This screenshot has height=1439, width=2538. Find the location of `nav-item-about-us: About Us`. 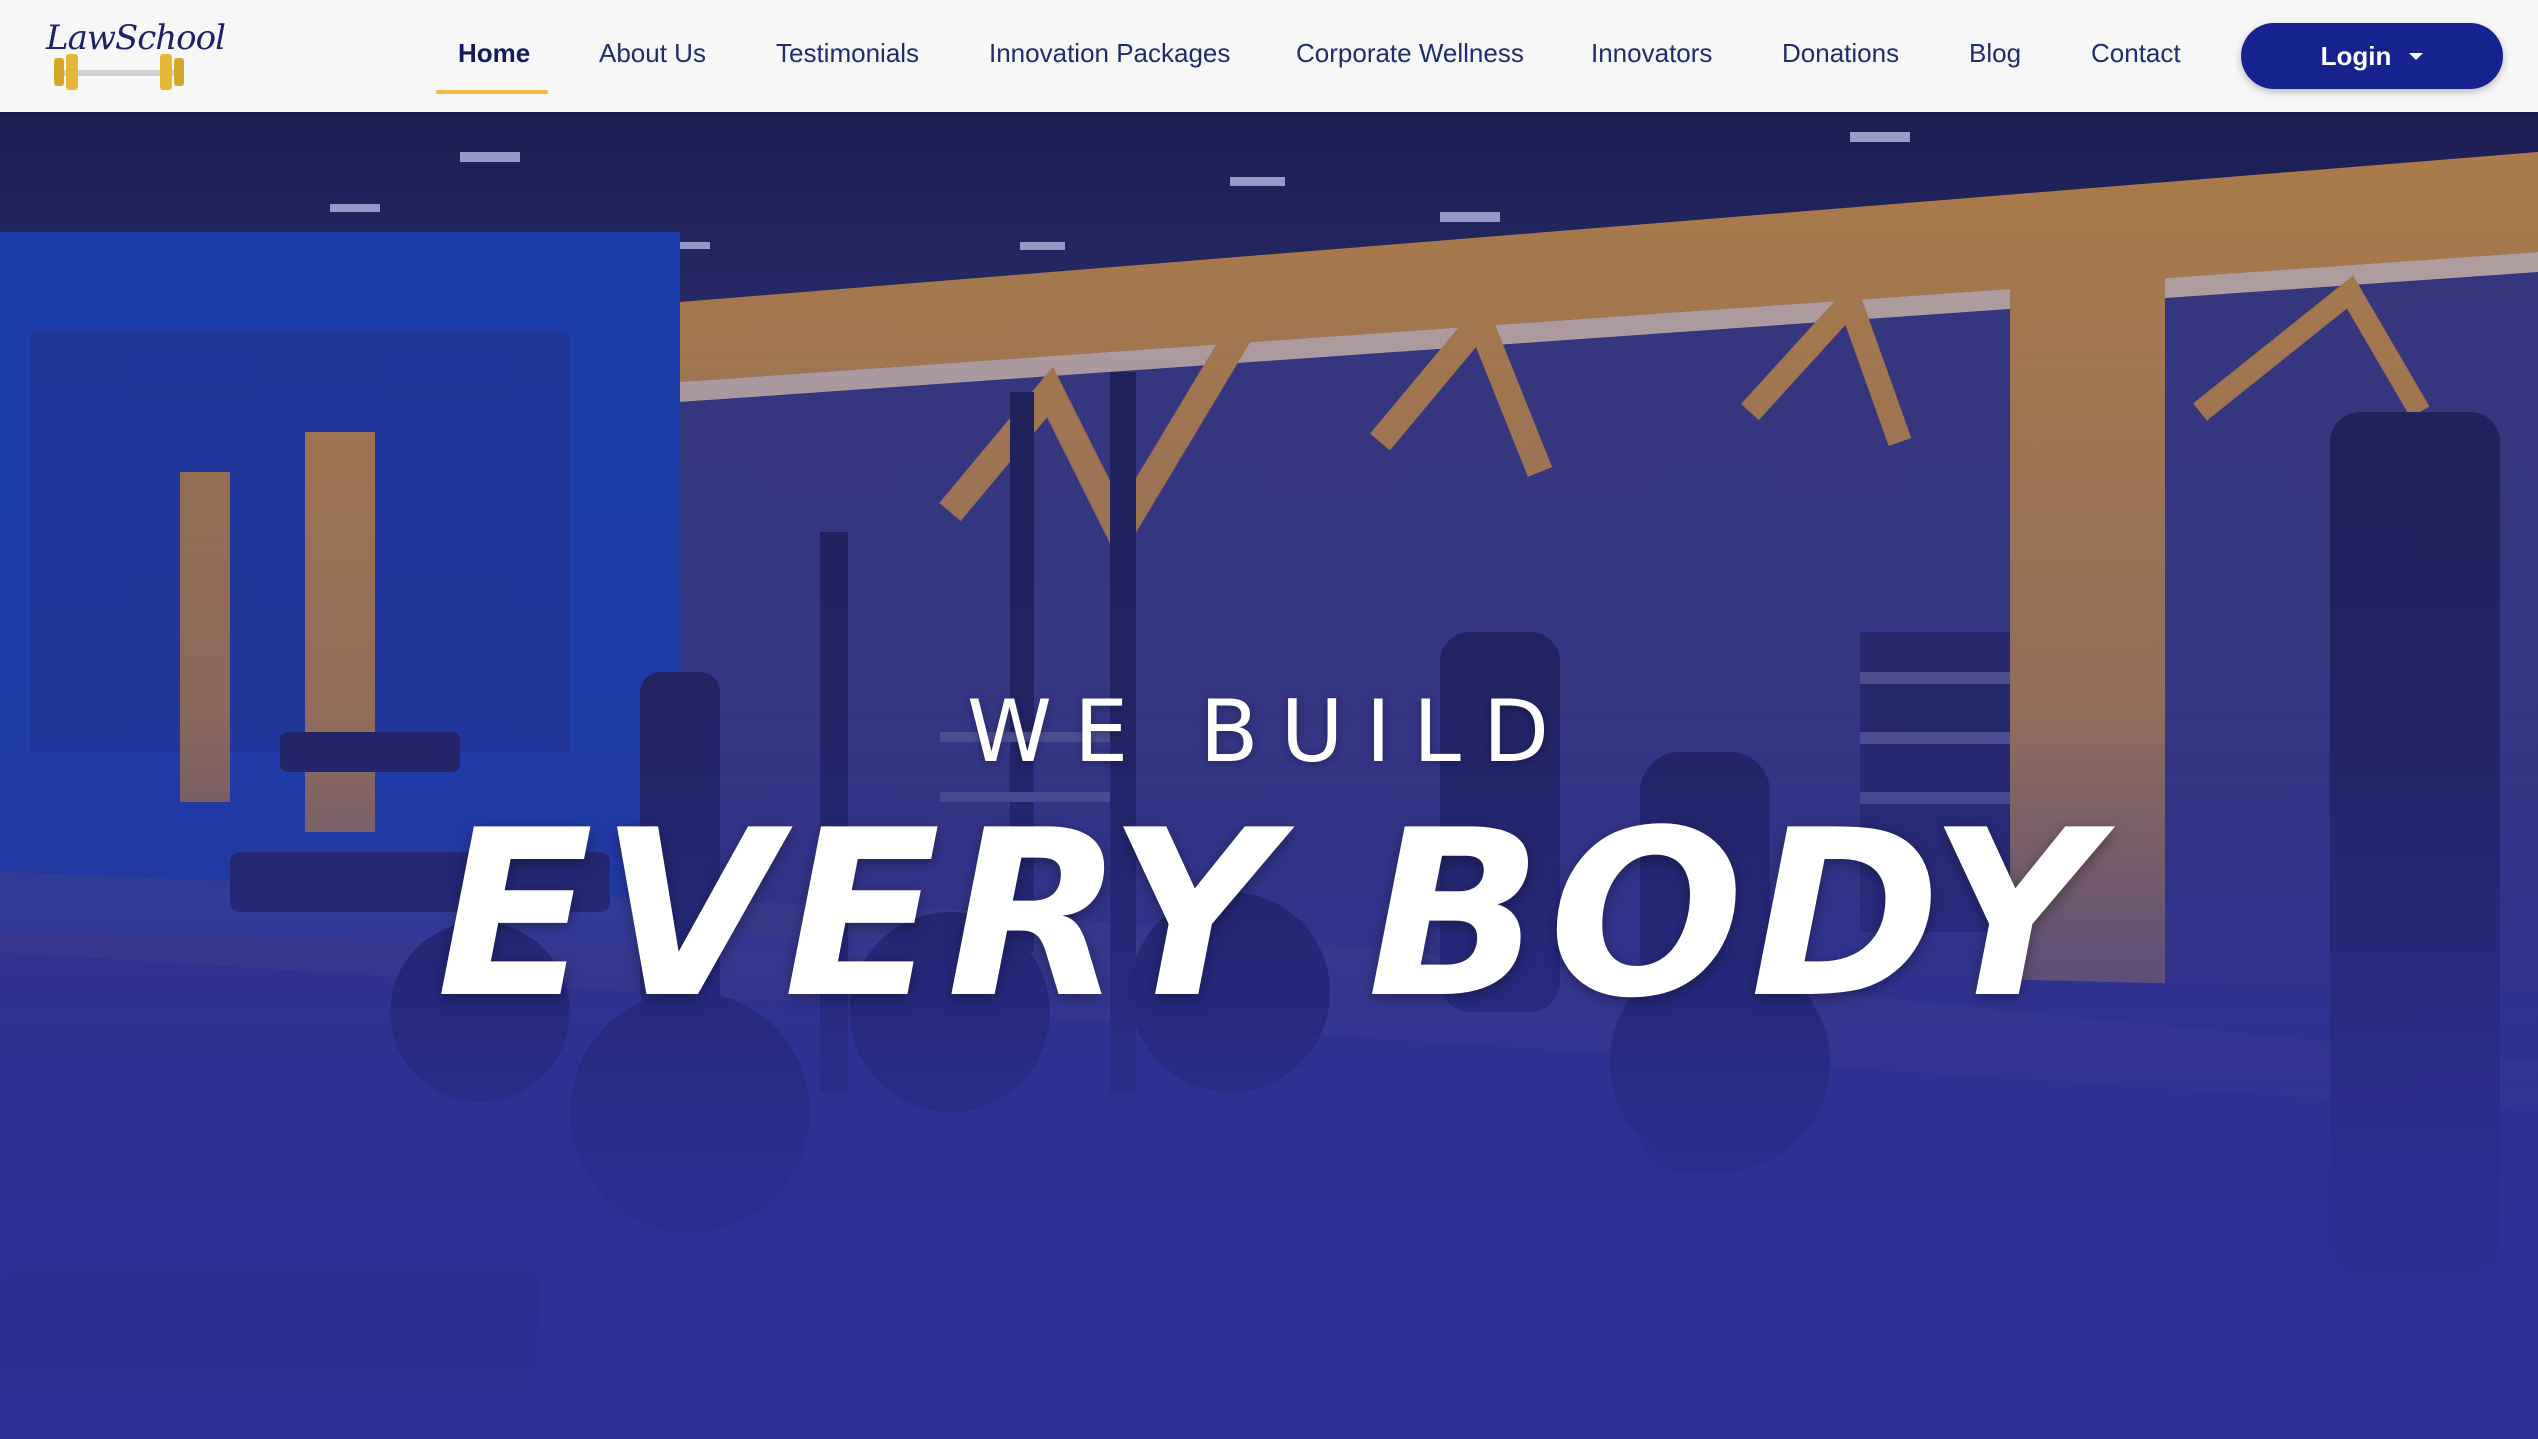

nav-item-about-us: About Us is located at coordinates (652, 53).